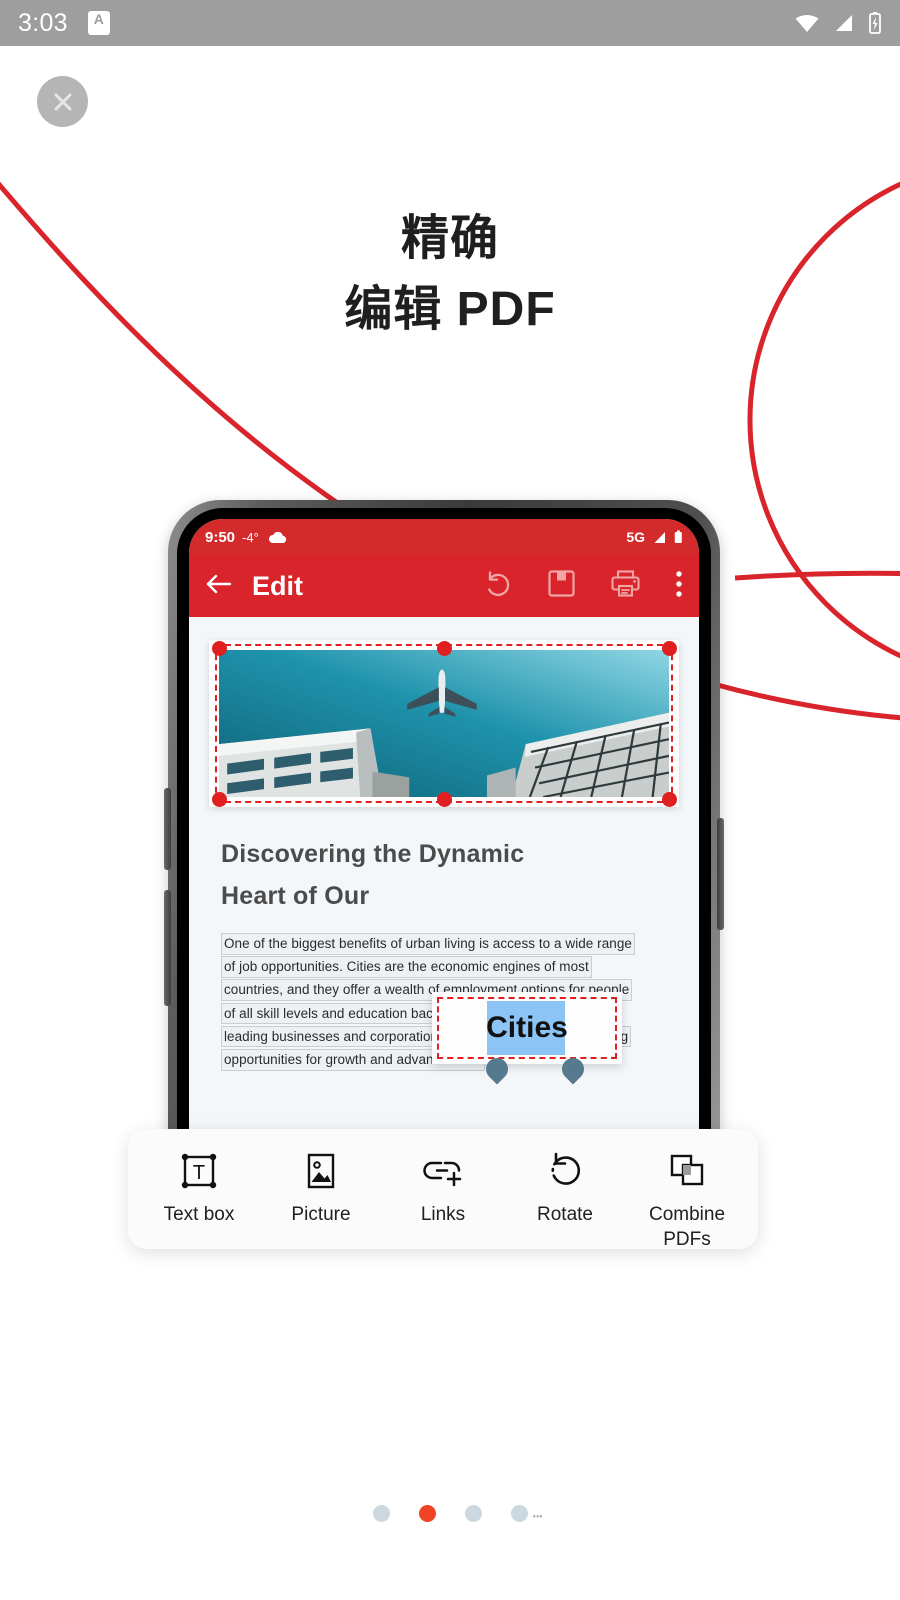 Image resolution: width=900 pixels, height=1600 pixels. Describe the element at coordinates (817, 575) in the screenshot. I see `decorative-arc-horizontal` at that location.